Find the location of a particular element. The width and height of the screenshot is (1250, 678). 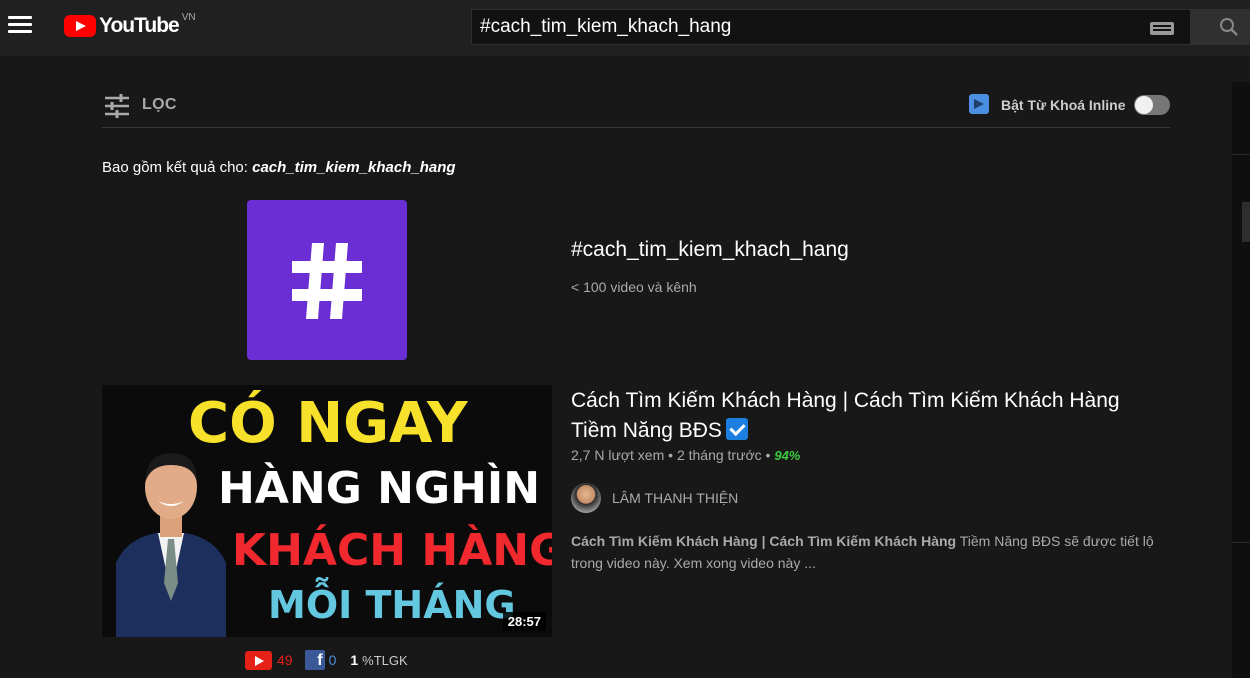

hashtag-title: #cach_tim_kiem_khach_hang is located at coordinates (710, 250).